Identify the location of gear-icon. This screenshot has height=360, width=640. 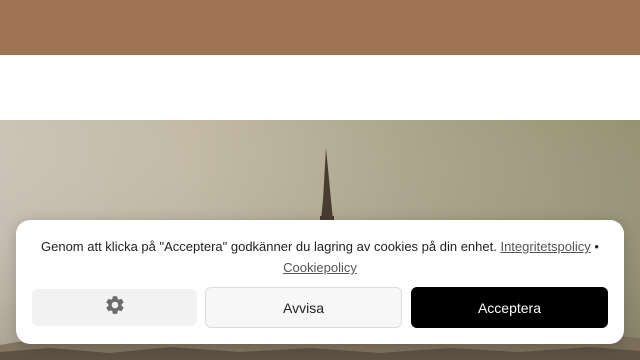
(115, 307).